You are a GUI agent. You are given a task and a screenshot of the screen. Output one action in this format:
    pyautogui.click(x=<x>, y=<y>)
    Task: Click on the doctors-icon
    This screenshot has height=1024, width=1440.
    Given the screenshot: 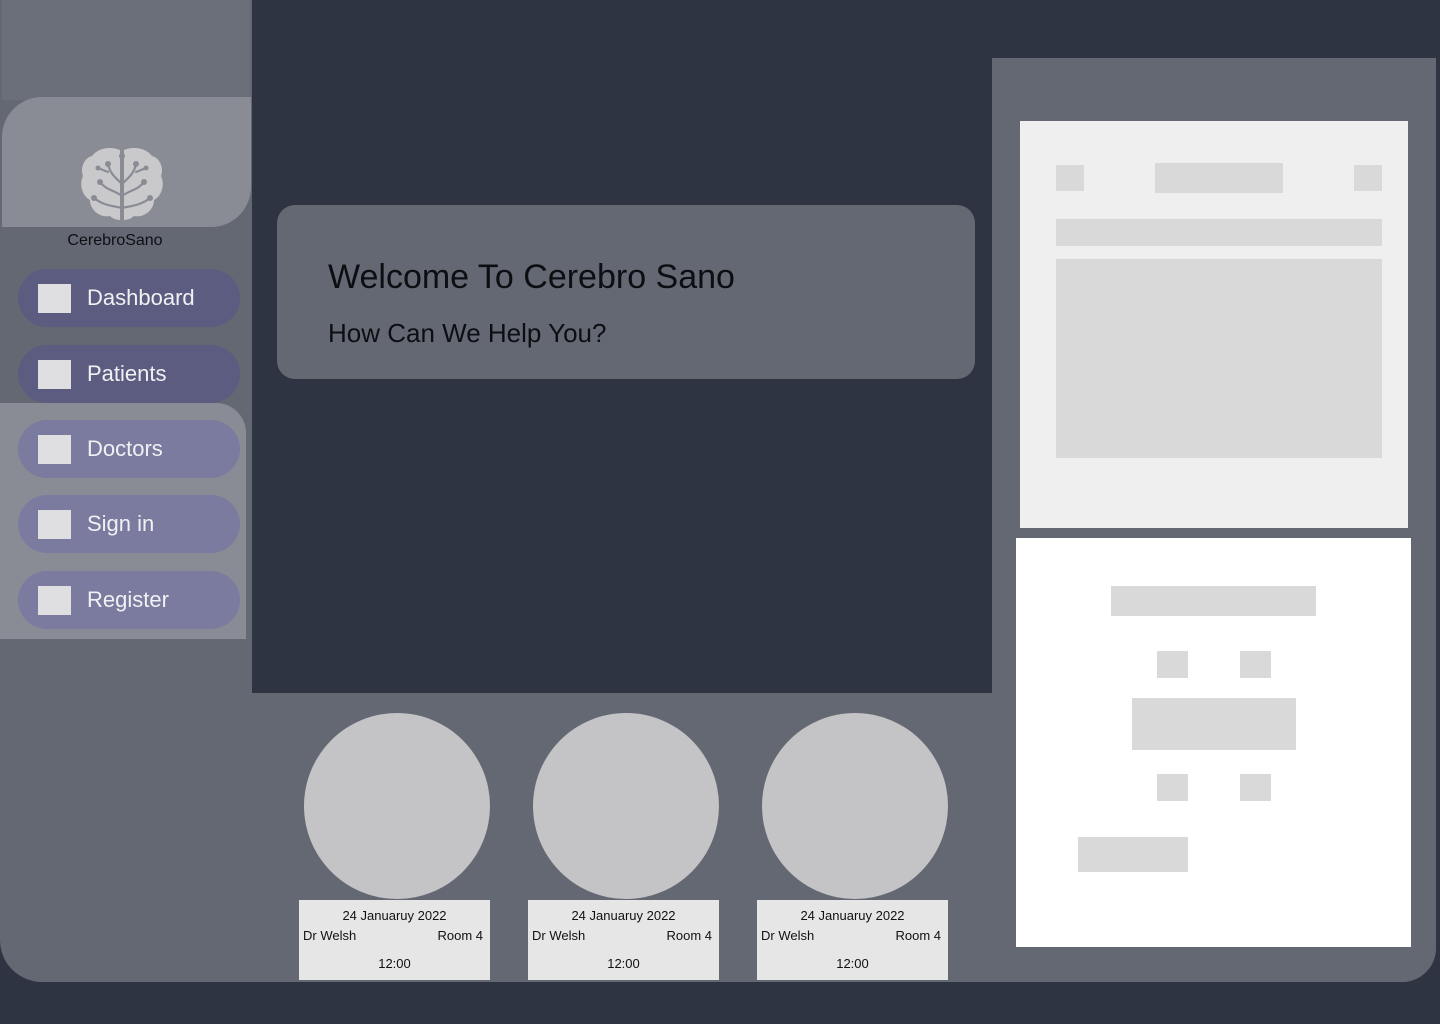 What is the action you would take?
    pyautogui.click(x=54, y=449)
    